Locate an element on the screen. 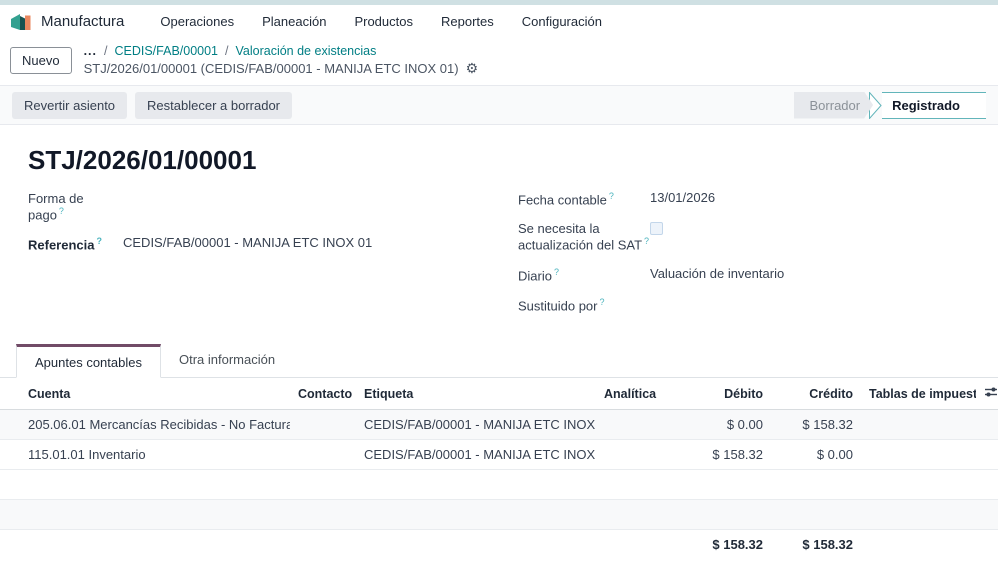  menu-planeacion: Planeación is located at coordinates (294, 21).